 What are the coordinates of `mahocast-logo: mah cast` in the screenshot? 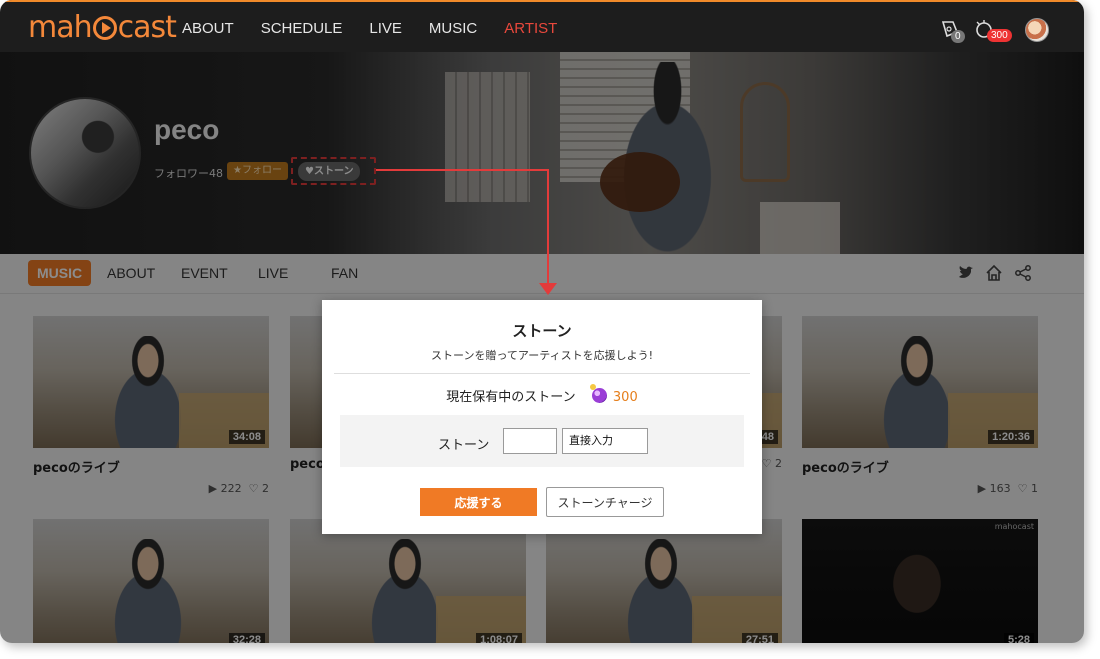 It's located at (102, 27).